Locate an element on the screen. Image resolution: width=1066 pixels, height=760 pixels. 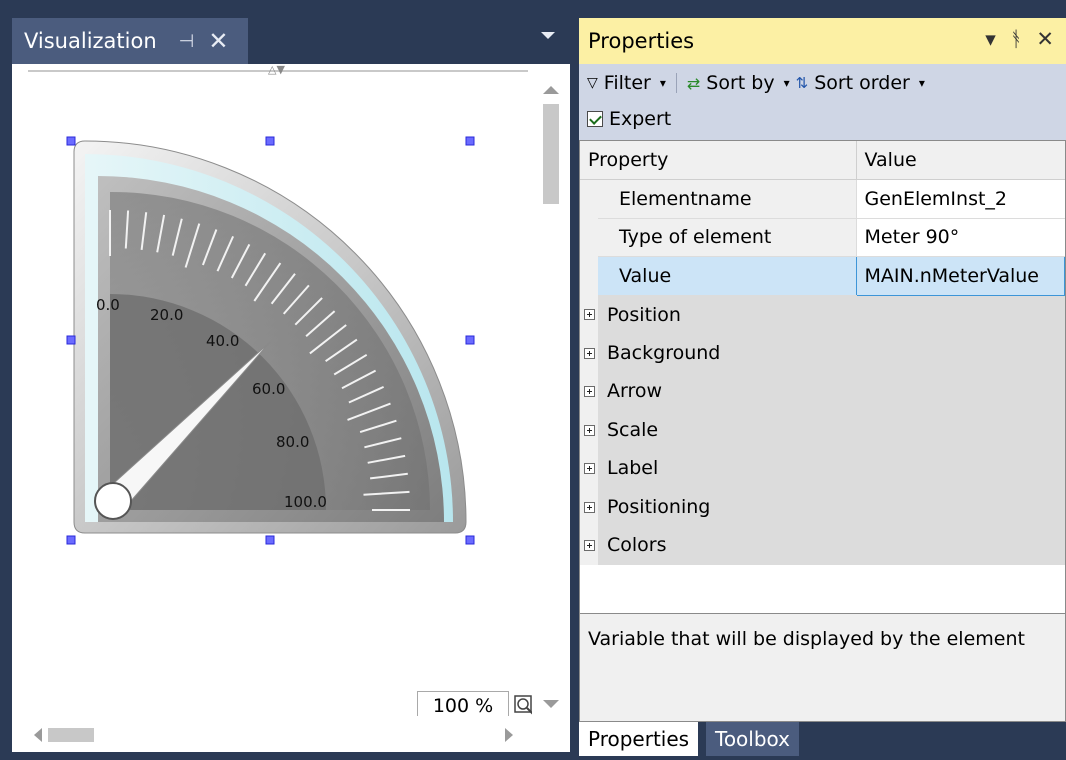
tab-properties: Properties is located at coordinates (639, 739).